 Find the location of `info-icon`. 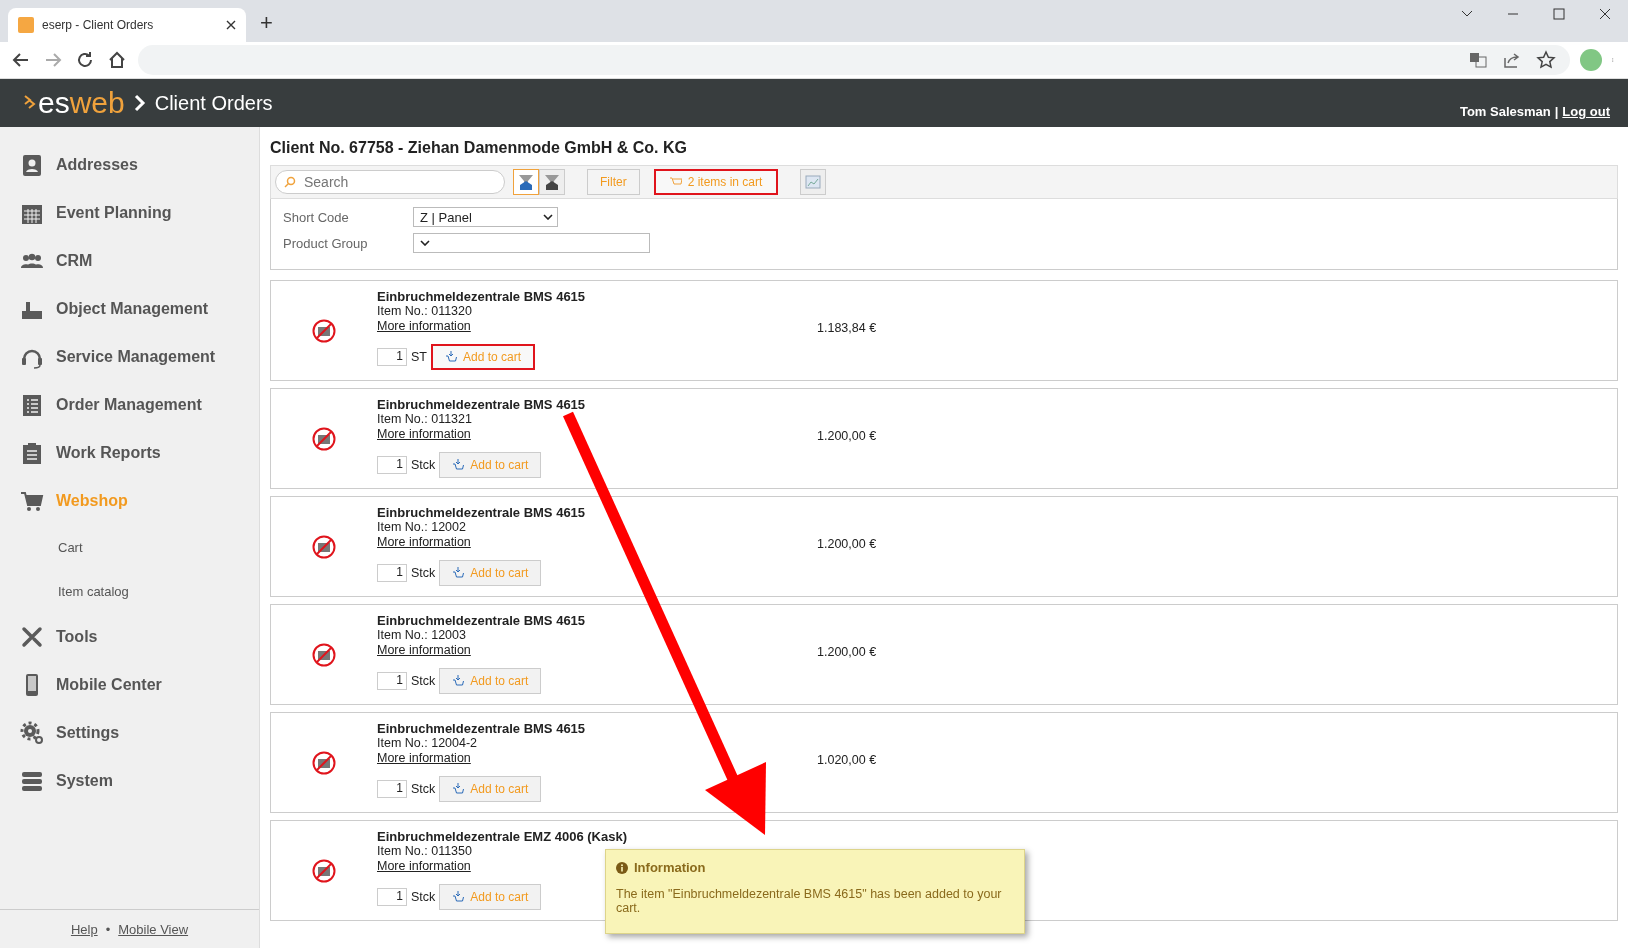

info-icon is located at coordinates (622, 867).